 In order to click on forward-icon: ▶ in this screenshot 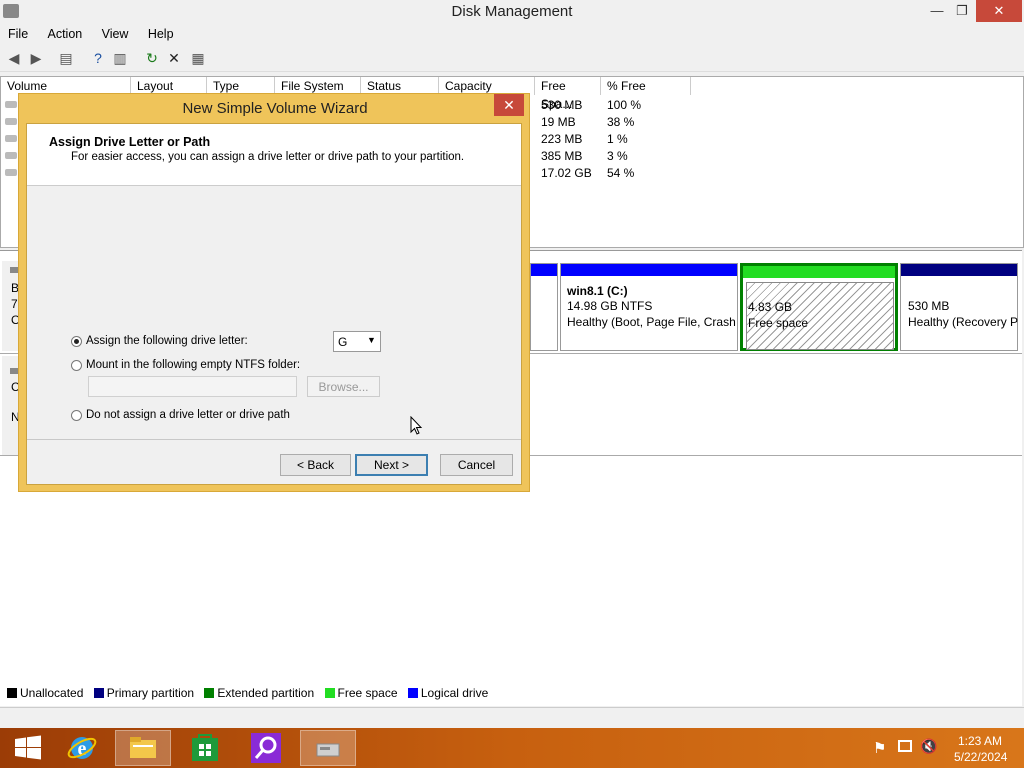, I will do `click(36, 58)`.